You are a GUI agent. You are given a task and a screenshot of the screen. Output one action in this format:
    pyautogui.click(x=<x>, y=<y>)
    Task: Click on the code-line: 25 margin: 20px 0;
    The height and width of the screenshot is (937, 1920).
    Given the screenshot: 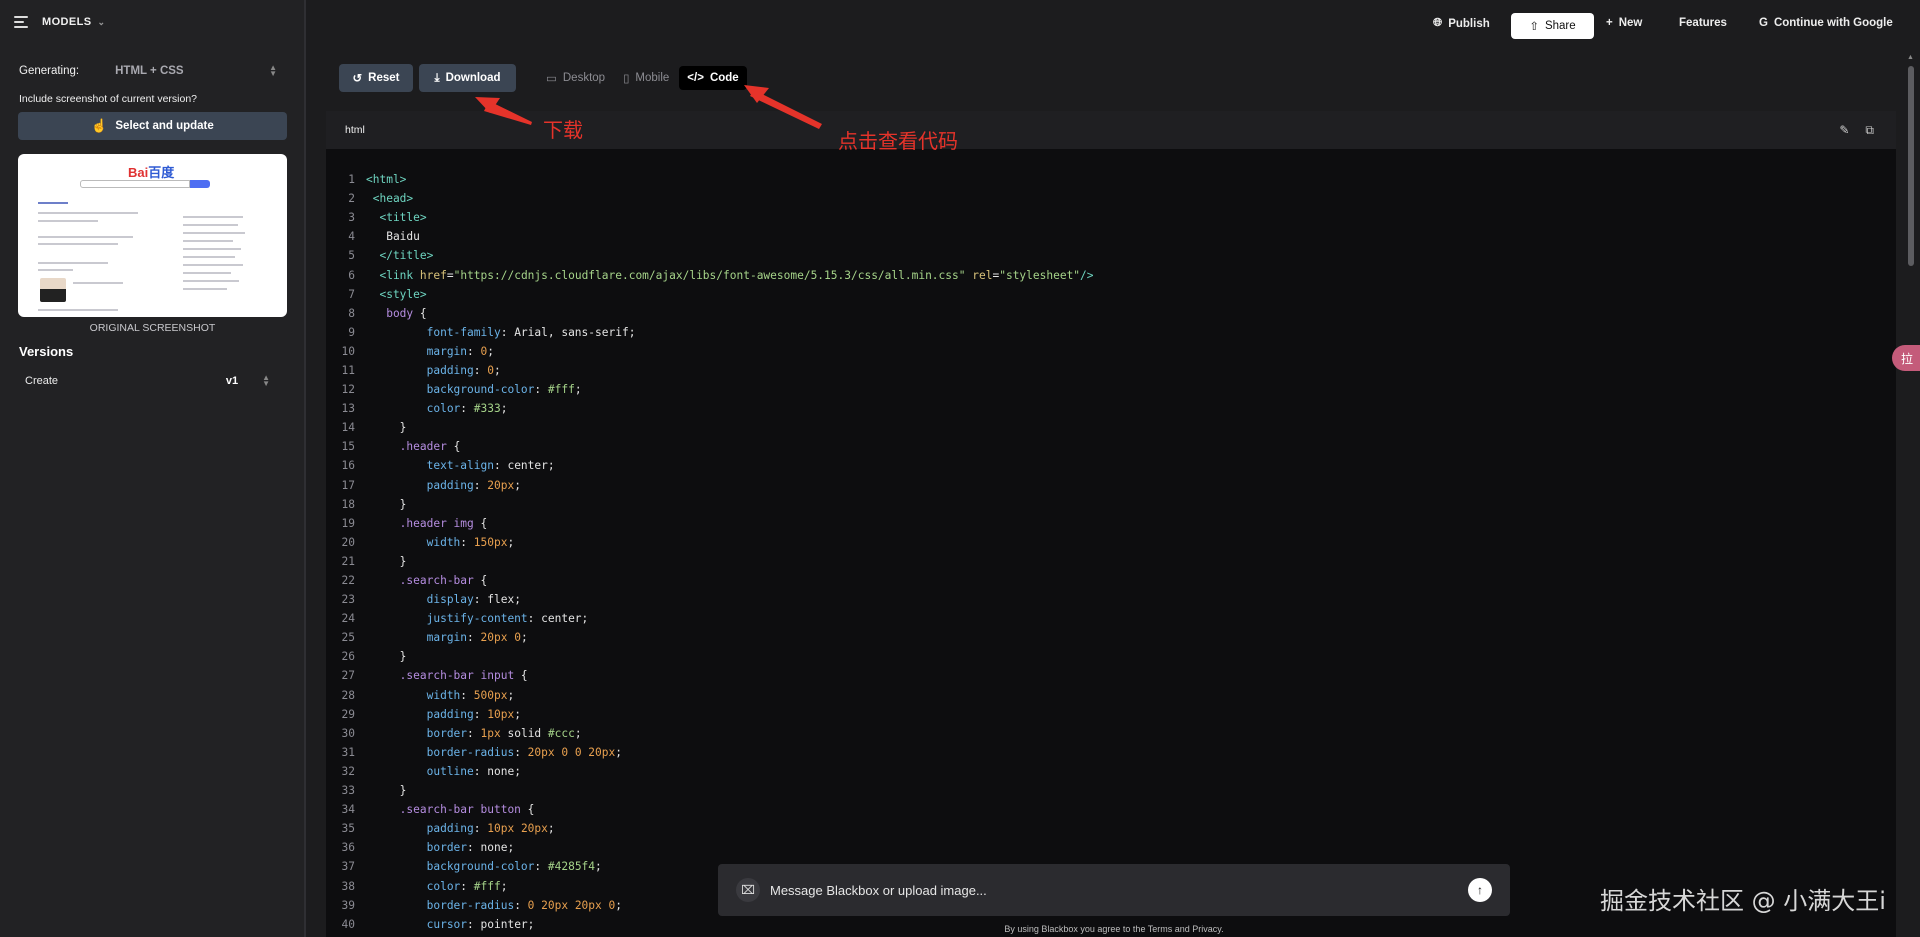 What is the action you would take?
    pyautogui.click(x=710, y=637)
    